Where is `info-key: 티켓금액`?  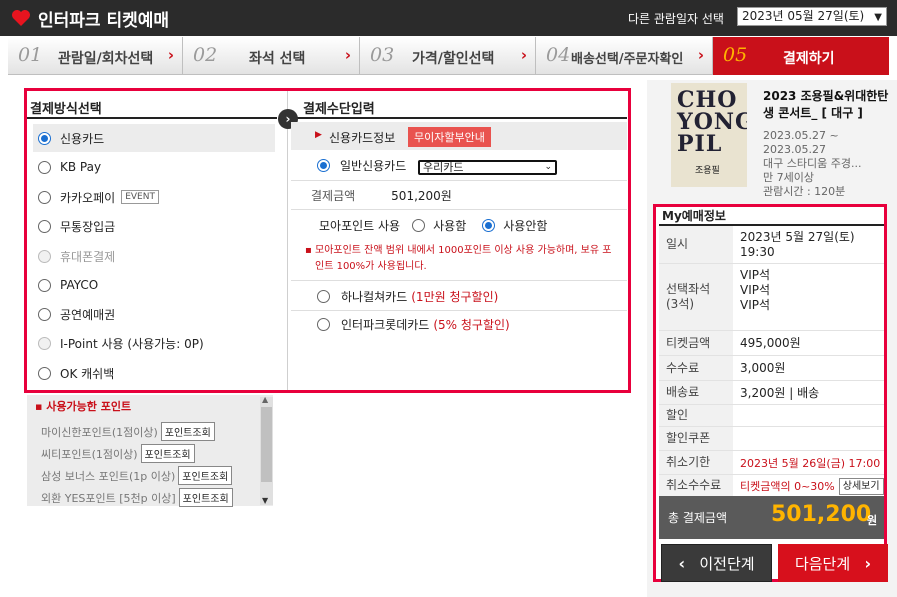 info-key: 티켓금액 is located at coordinates (696, 343).